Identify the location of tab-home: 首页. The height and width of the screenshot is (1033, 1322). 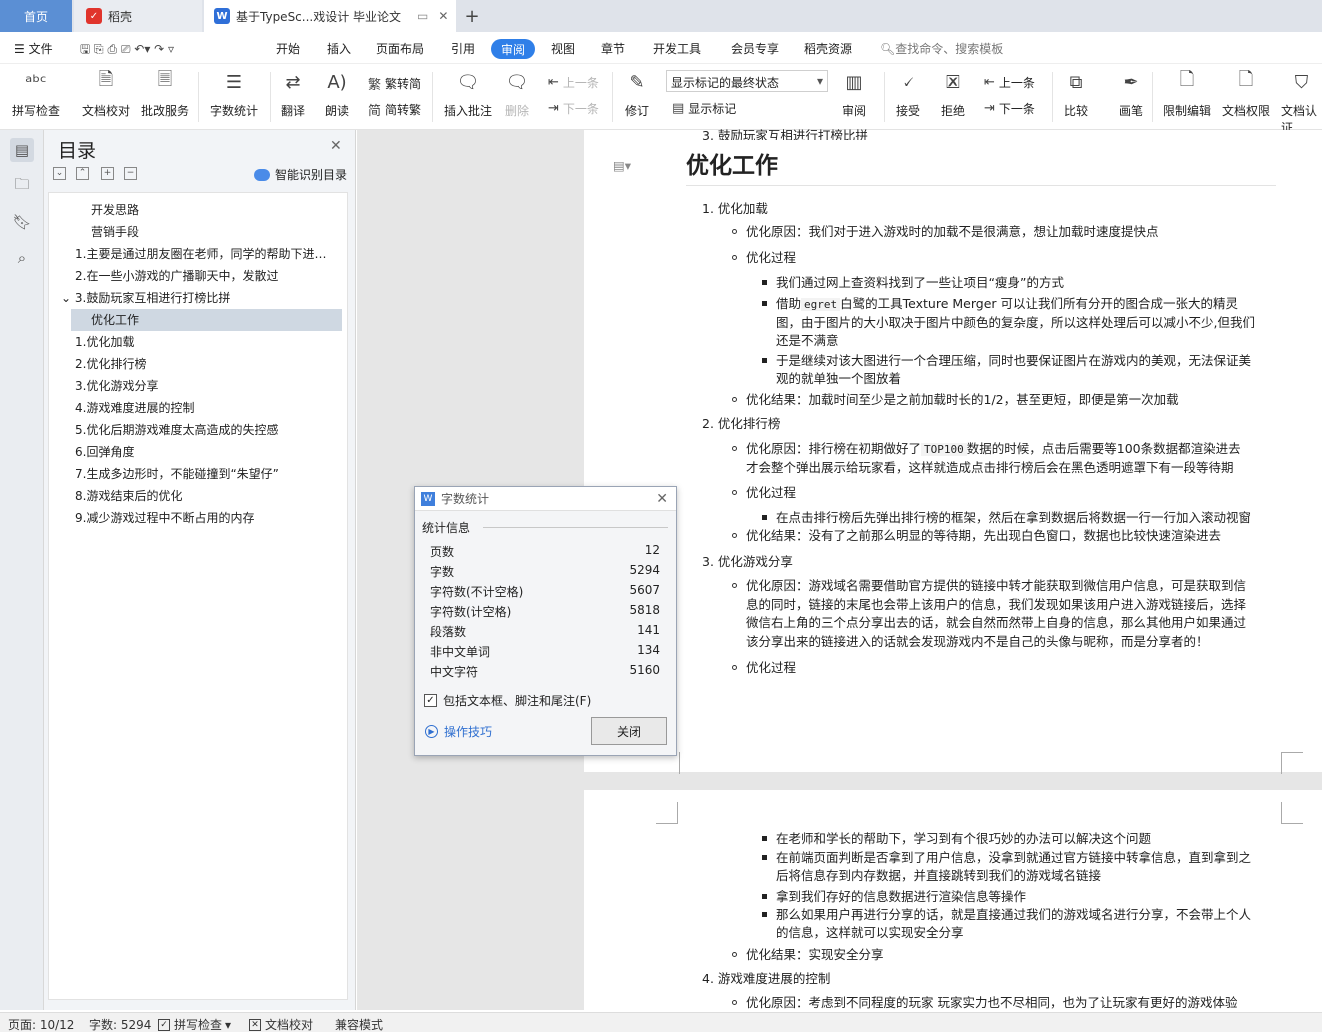
(36, 16).